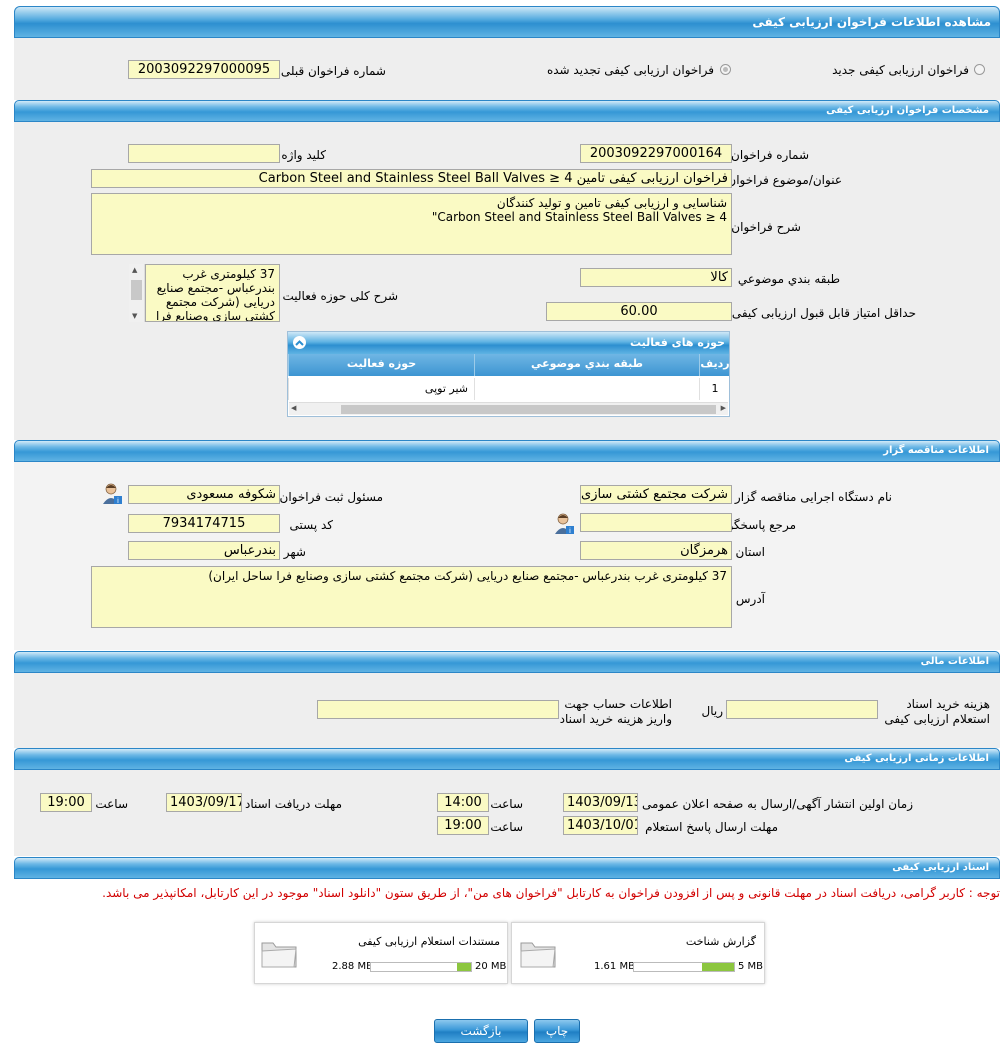  I want to click on col-field-header: حوزه فعالیت, so click(381, 365).